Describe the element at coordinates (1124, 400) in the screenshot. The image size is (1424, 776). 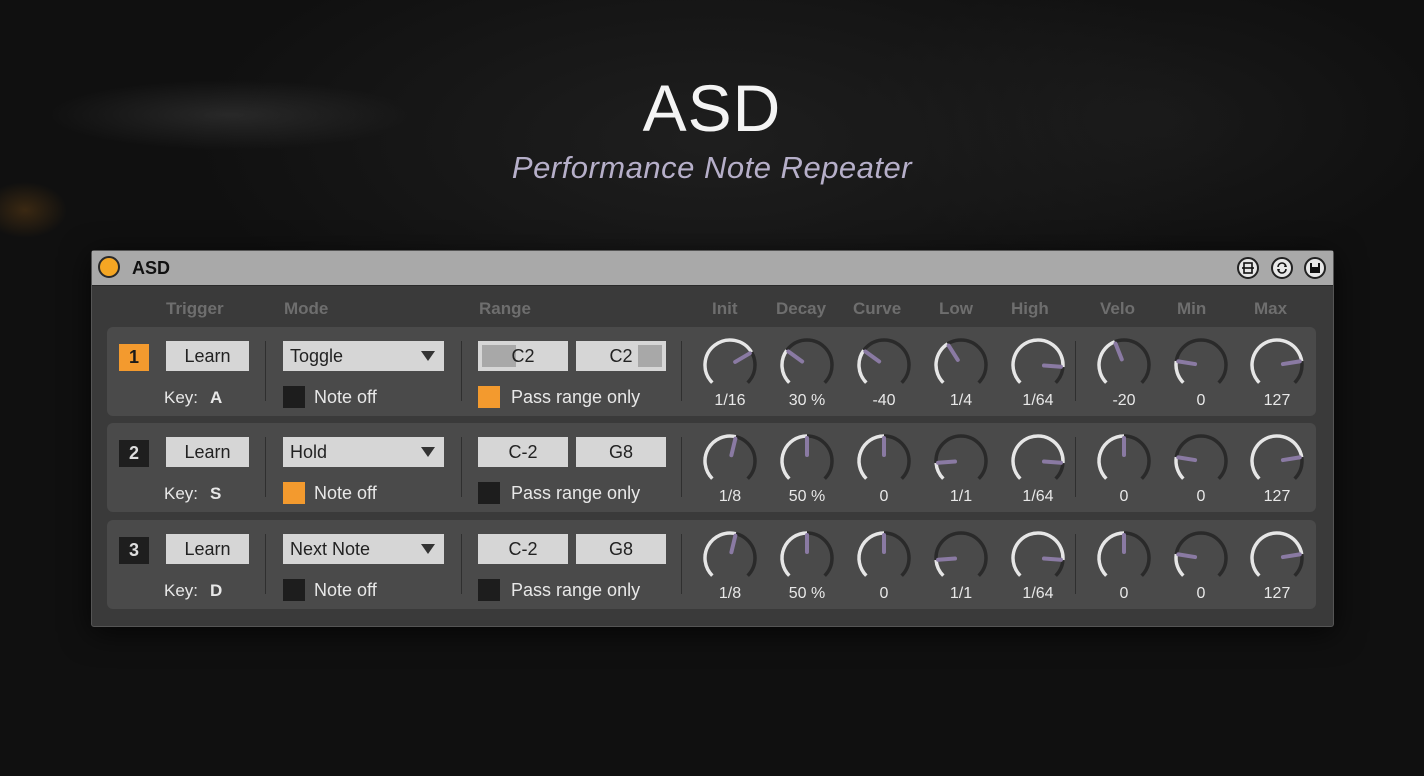
I see `knob-value-label: -20` at that location.